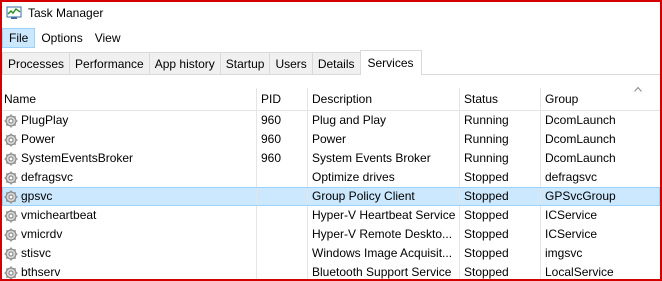 The height and width of the screenshot is (281, 662). What do you see at coordinates (336, 63) in the screenshot?
I see `tab-details: Details` at bounding box center [336, 63].